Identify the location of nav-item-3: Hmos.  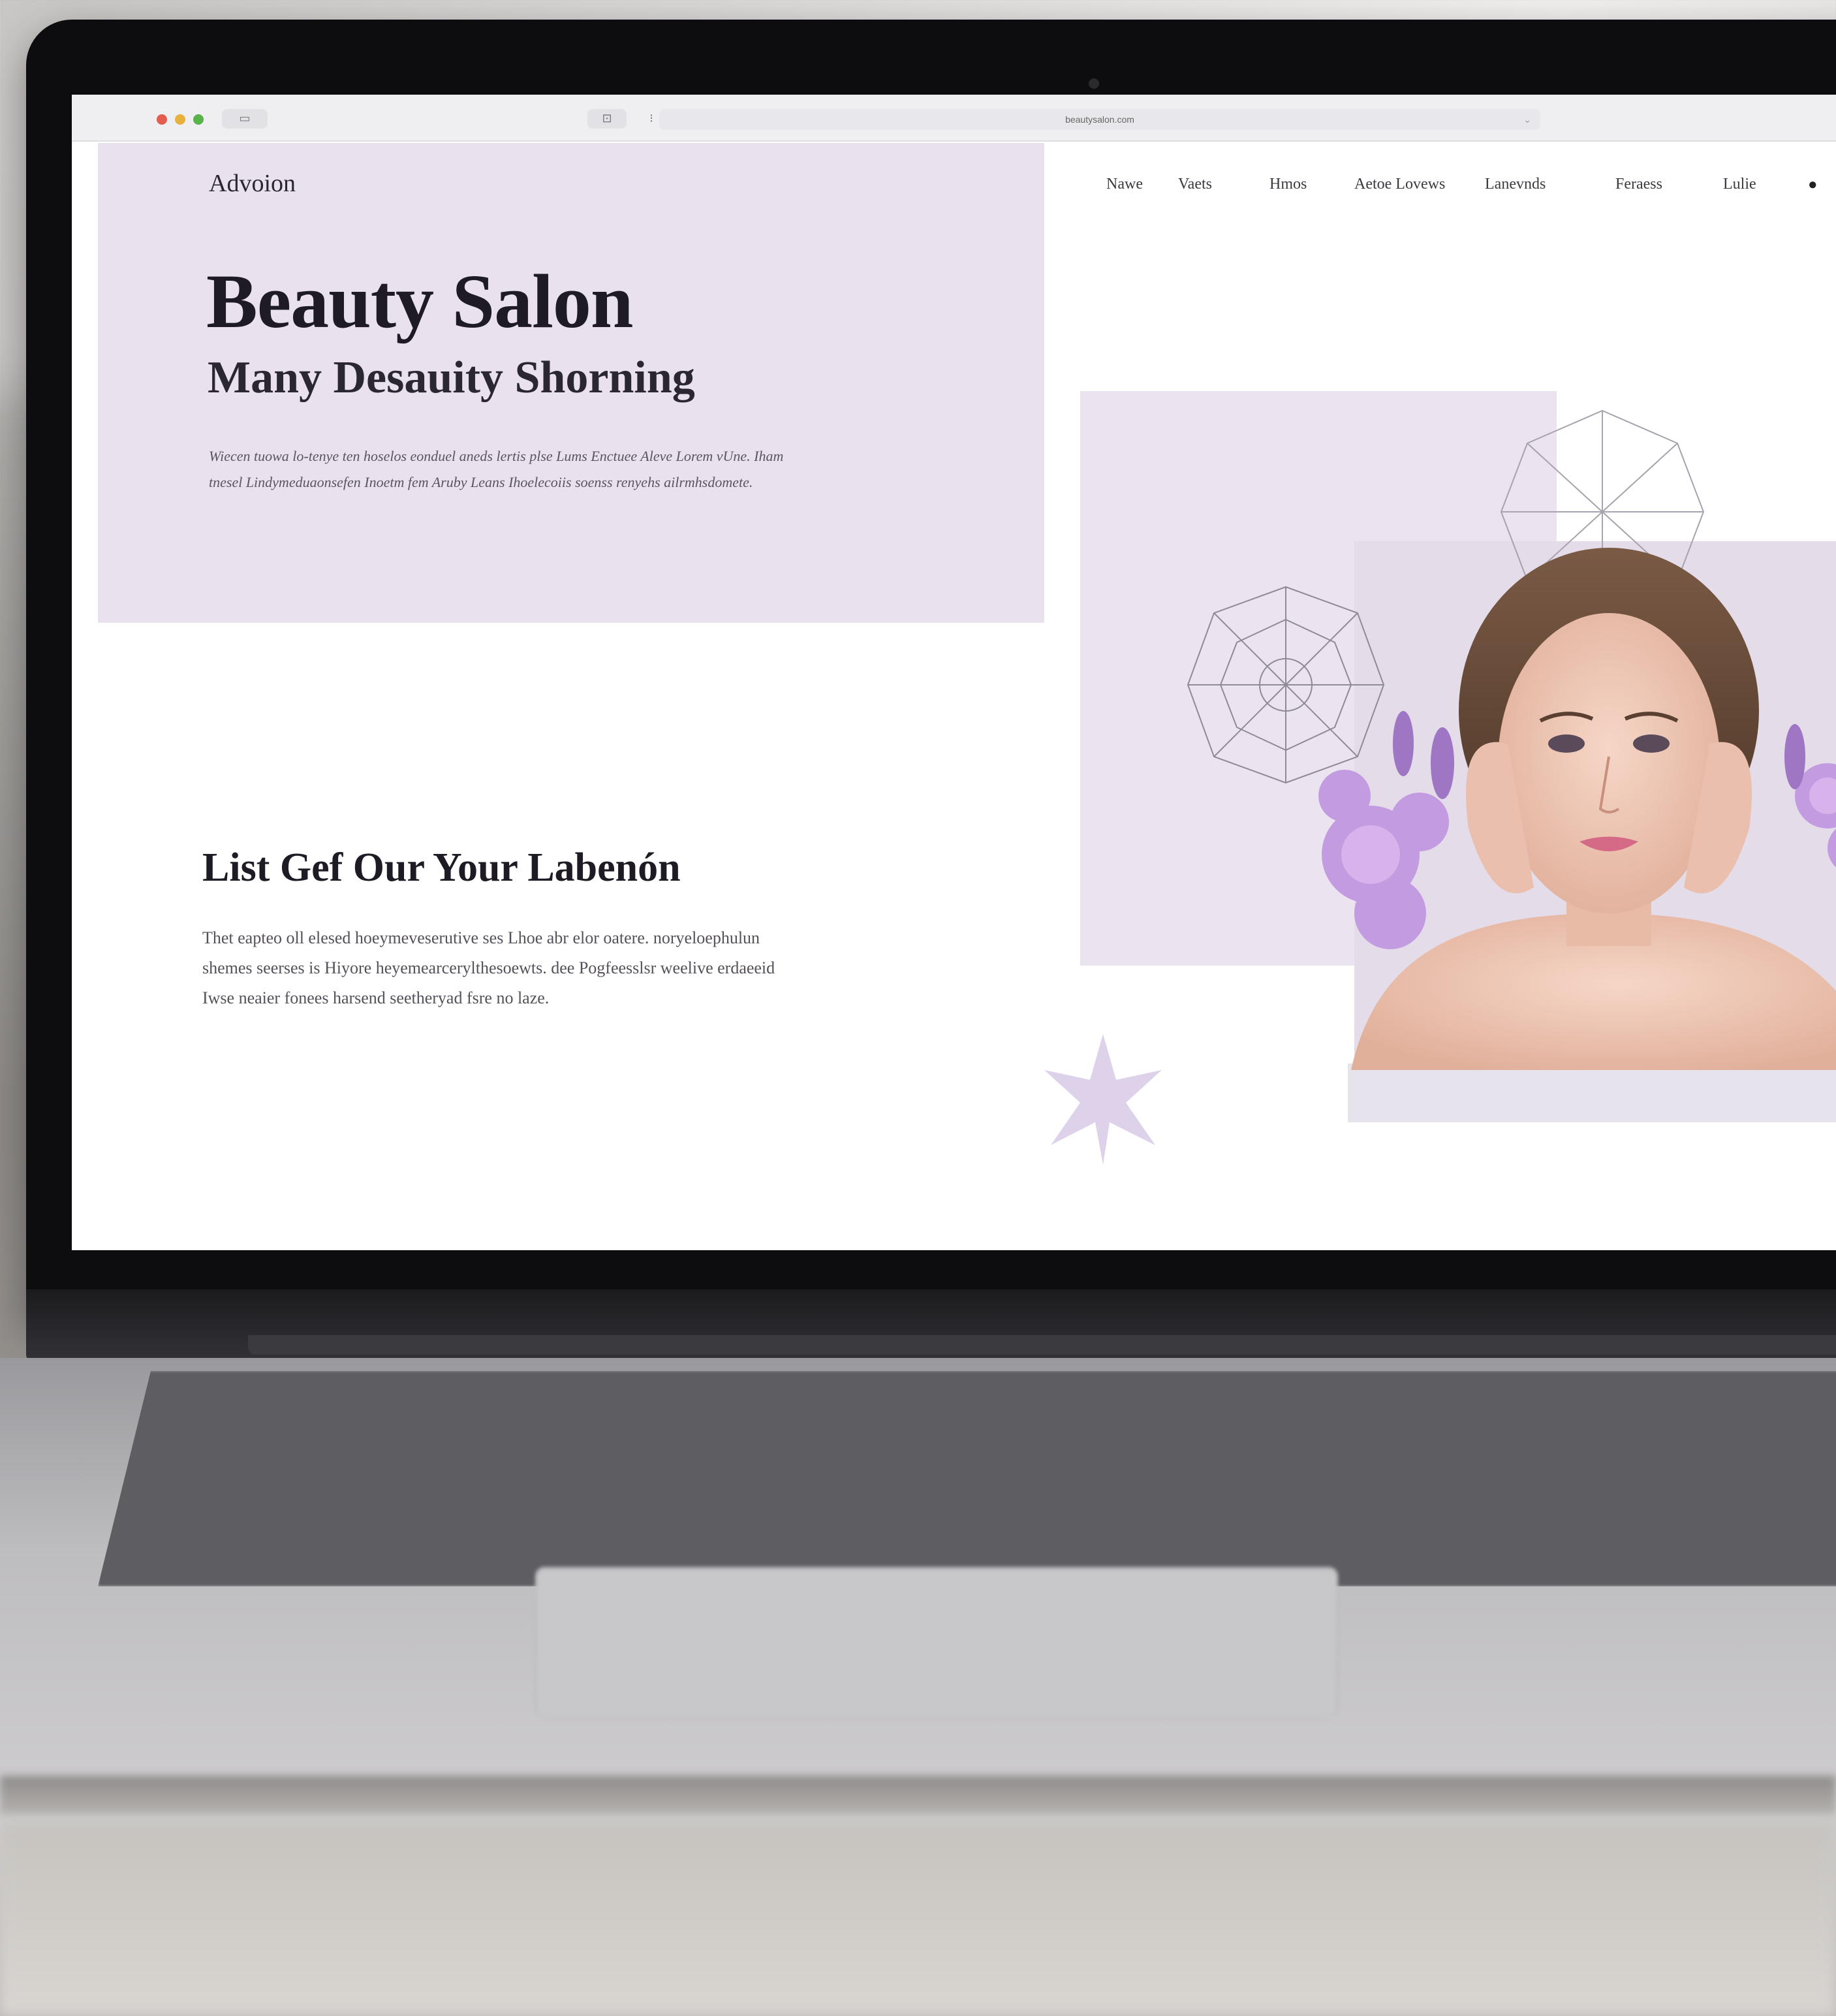
(1288, 185).